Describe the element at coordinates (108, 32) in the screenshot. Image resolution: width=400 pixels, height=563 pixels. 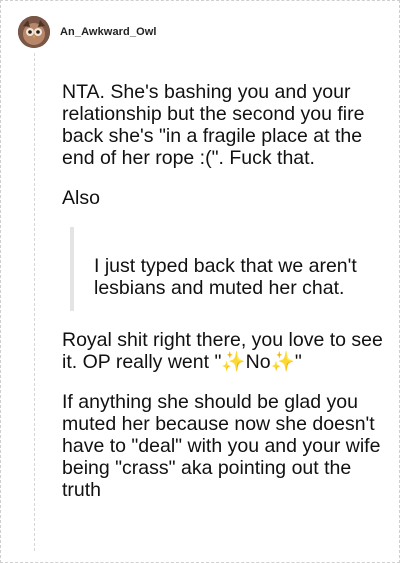
I see `username: An_Awkward_Owl` at that location.